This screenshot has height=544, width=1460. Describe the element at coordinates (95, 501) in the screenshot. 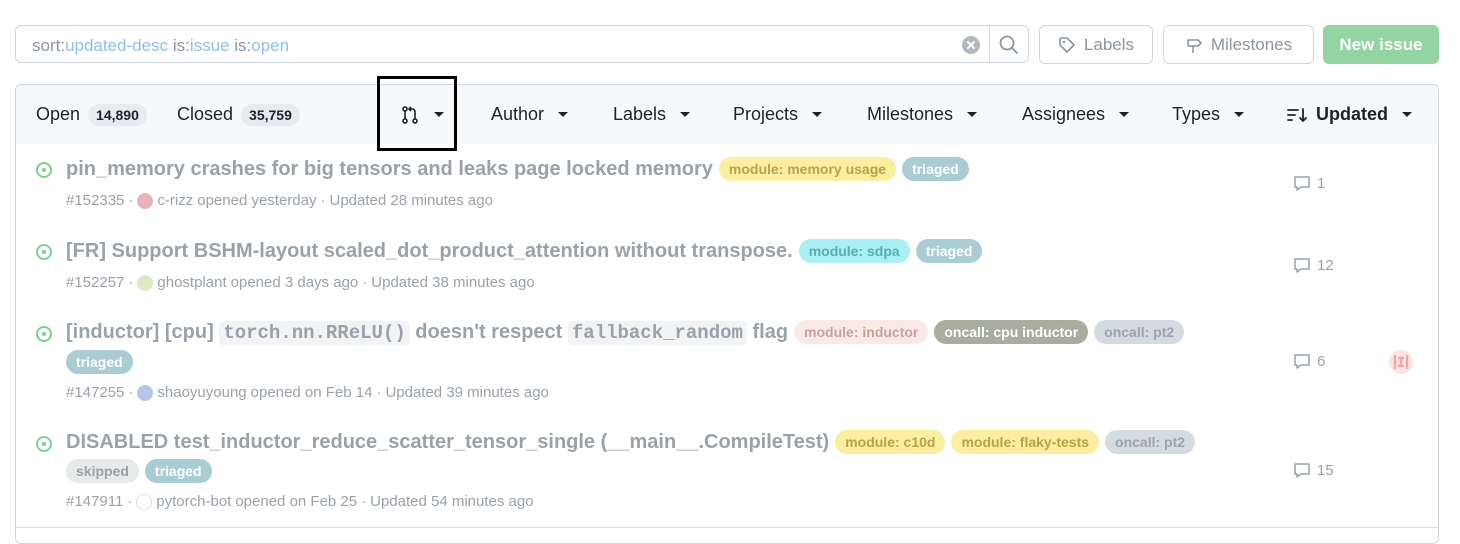

I see `issue-number: #147911` at that location.